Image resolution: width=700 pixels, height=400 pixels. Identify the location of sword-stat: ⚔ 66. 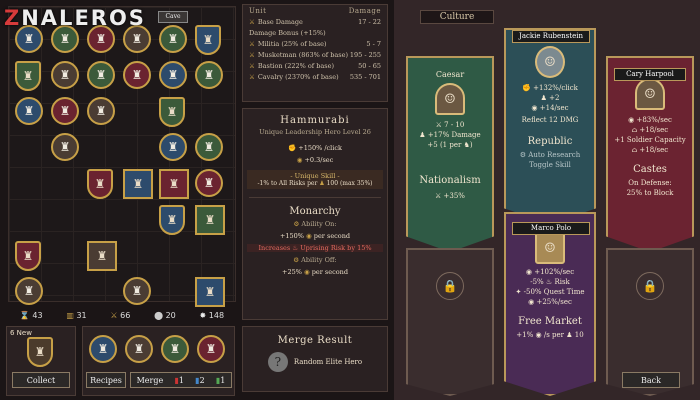
(120, 315).